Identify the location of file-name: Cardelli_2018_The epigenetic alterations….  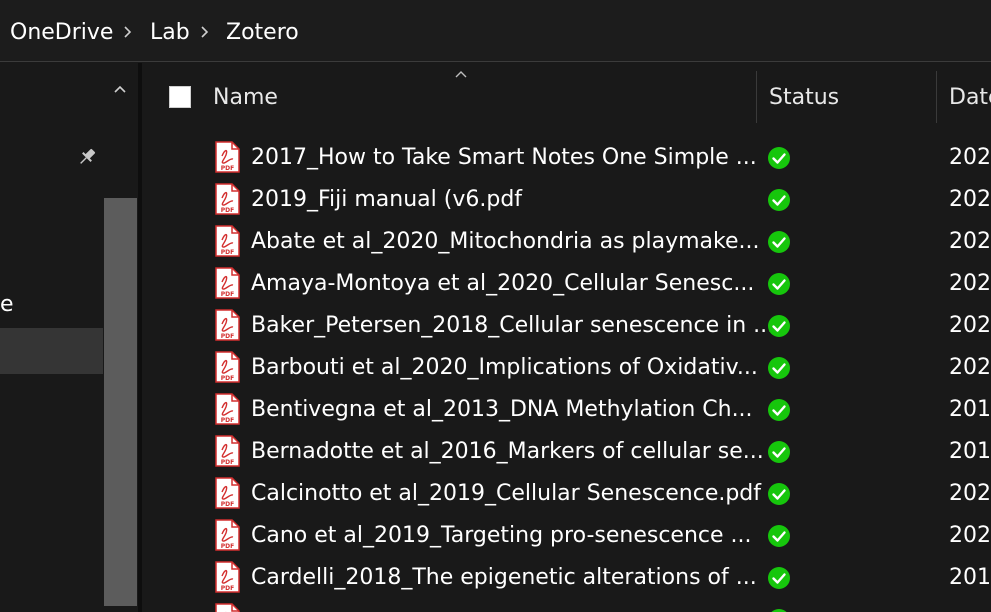
(504, 578).